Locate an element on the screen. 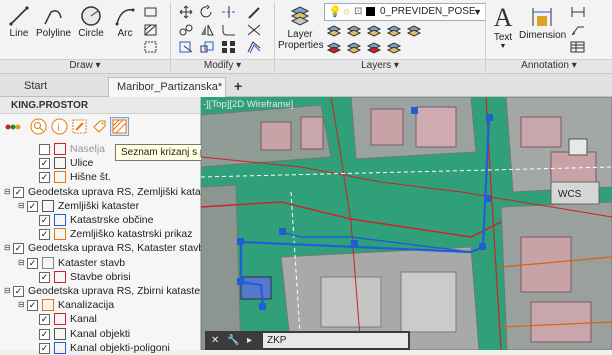 The height and width of the screenshot is (355, 612). boundary-icon is located at coordinates (151, 47).